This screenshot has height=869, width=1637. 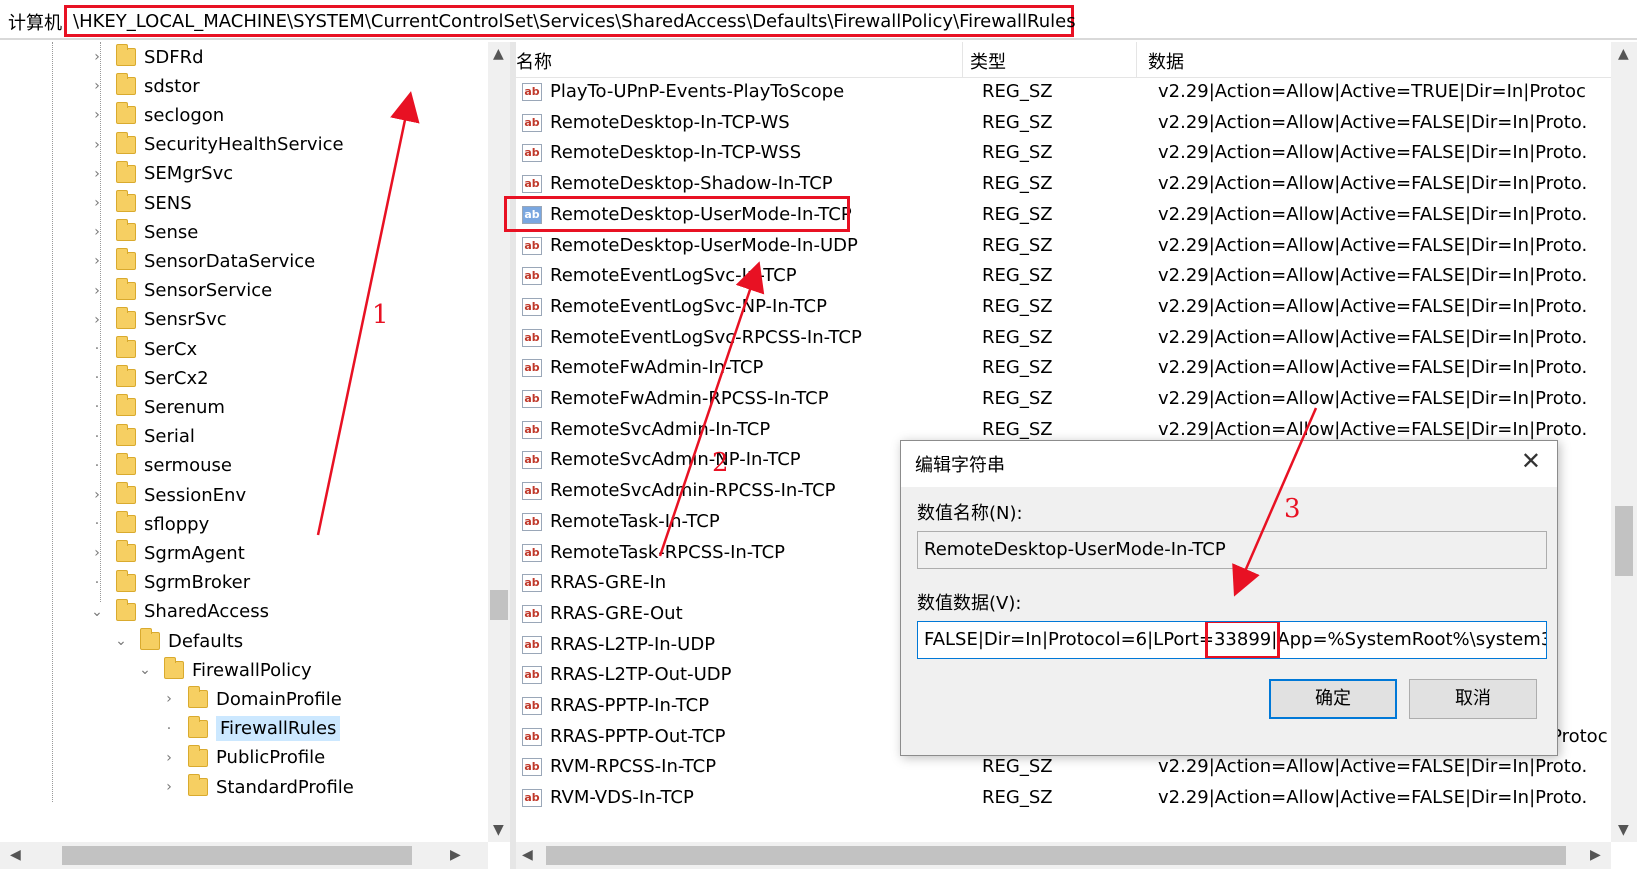 I want to click on tree-item: › SEMgrSvc, so click(x=160, y=174).